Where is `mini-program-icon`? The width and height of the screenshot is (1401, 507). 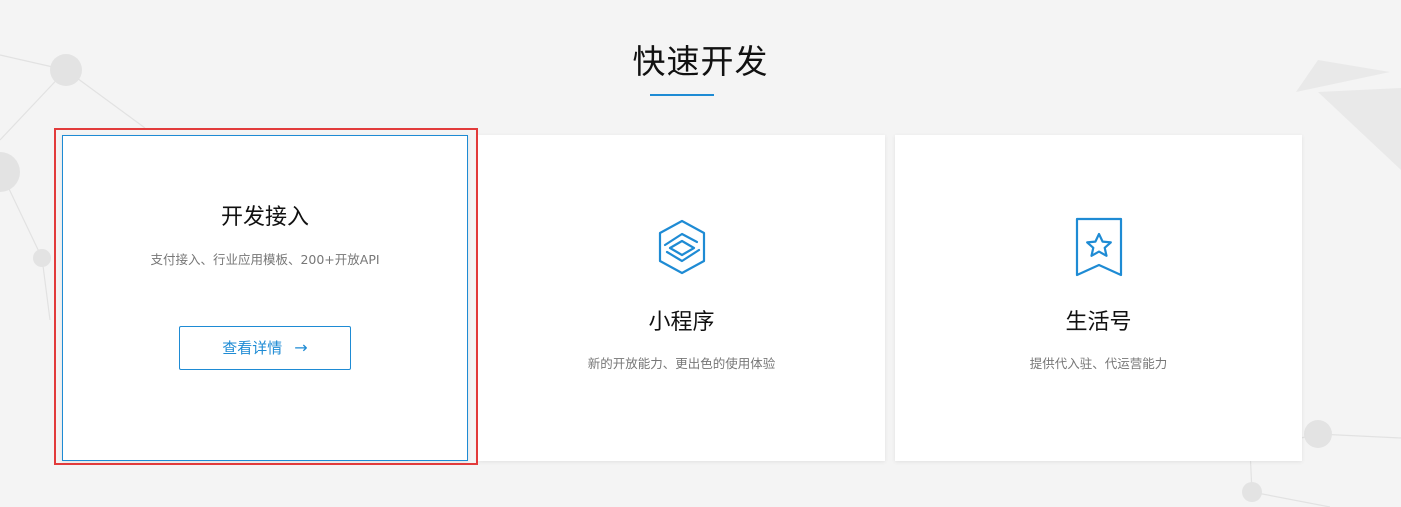 mini-program-icon is located at coordinates (681, 247).